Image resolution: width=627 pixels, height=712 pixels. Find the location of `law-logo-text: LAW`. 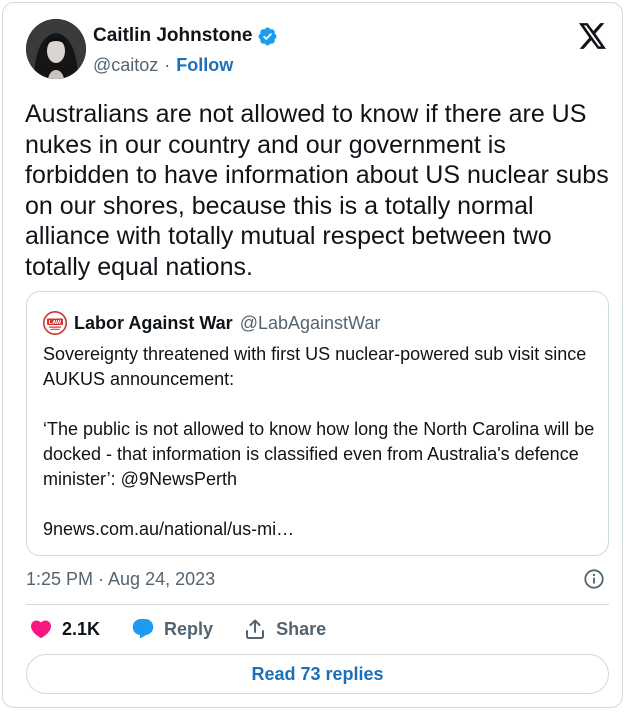

law-logo-text: LAW is located at coordinates (55, 323).